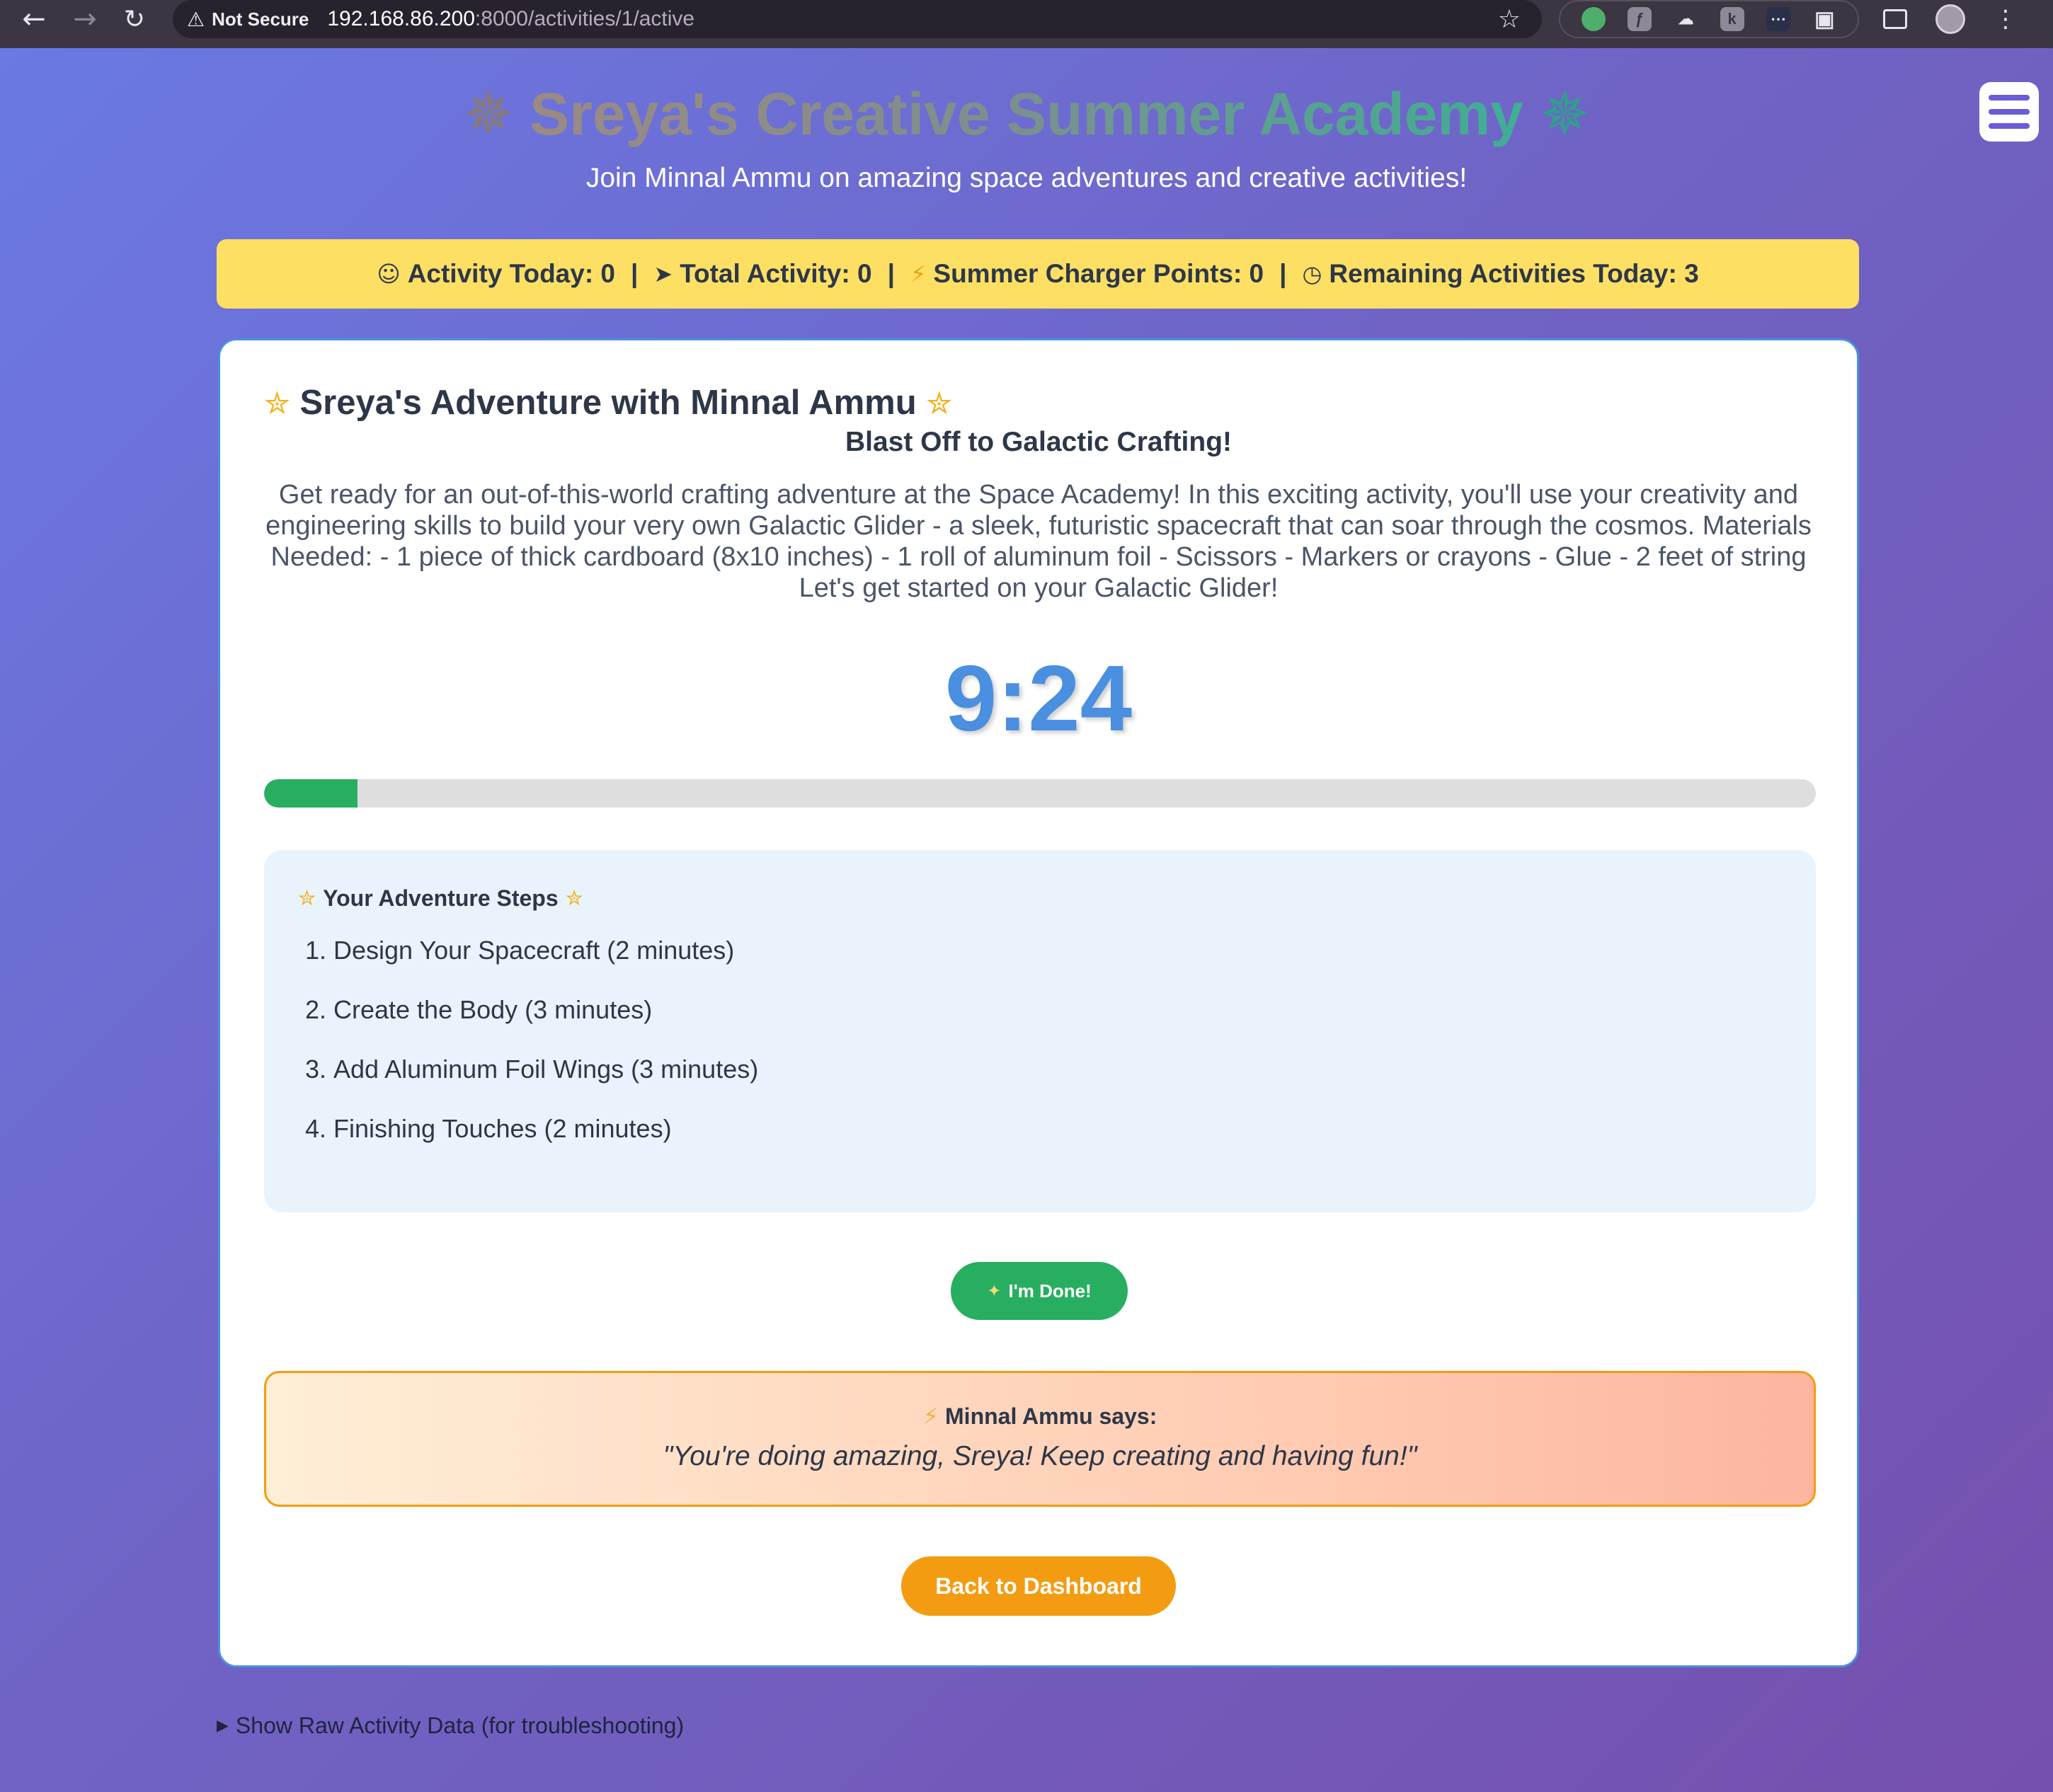  I want to click on tab-search-icon, so click(1895, 19).